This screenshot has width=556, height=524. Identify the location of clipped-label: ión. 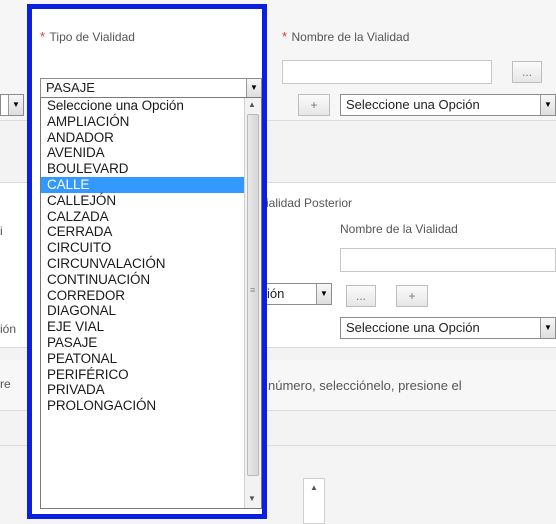
(8, 329).